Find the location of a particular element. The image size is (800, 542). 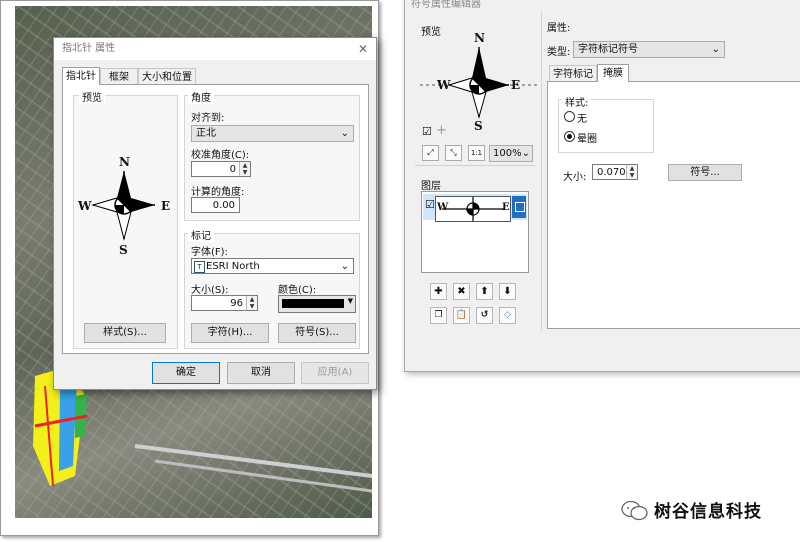

paste-icon: 📋 is located at coordinates (461, 315).